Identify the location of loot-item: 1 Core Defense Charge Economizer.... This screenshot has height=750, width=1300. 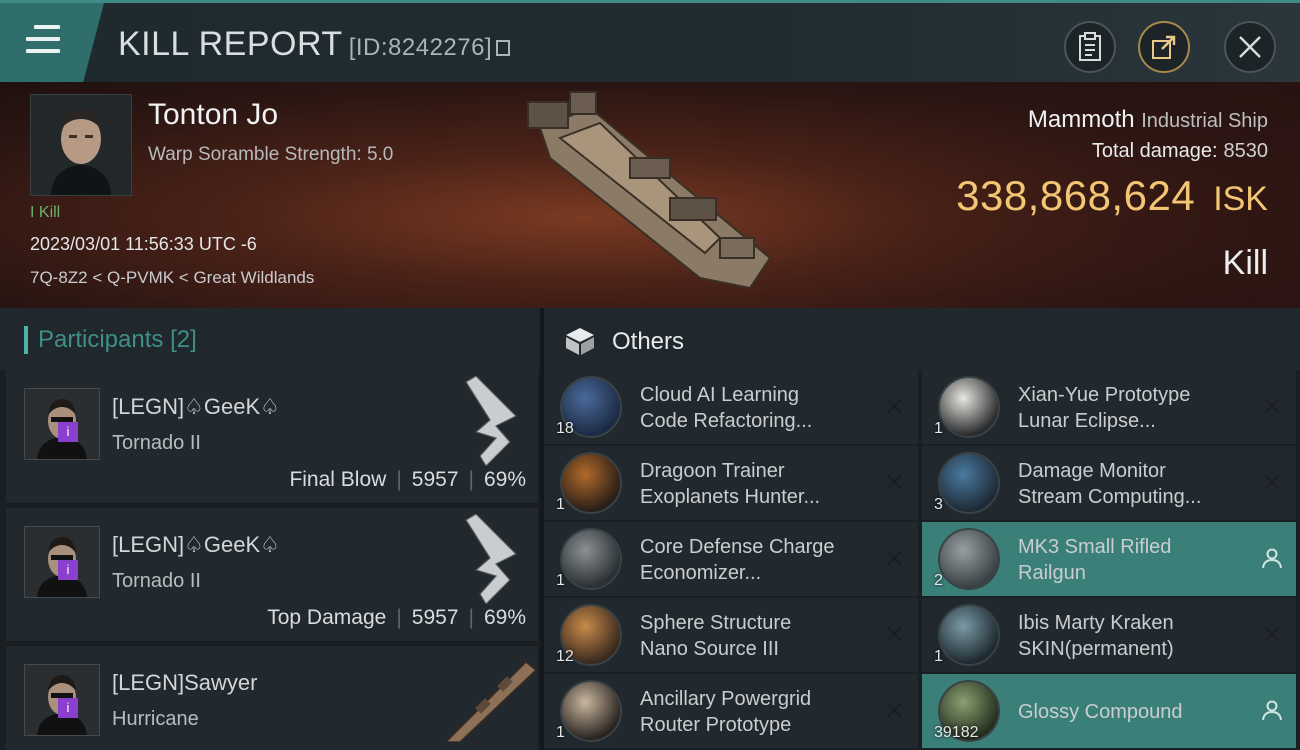
(731, 559).